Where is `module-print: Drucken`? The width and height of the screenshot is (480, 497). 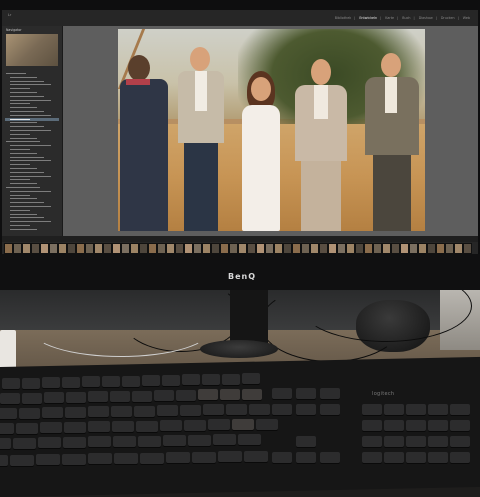 module-print: Drucken is located at coordinates (448, 18).